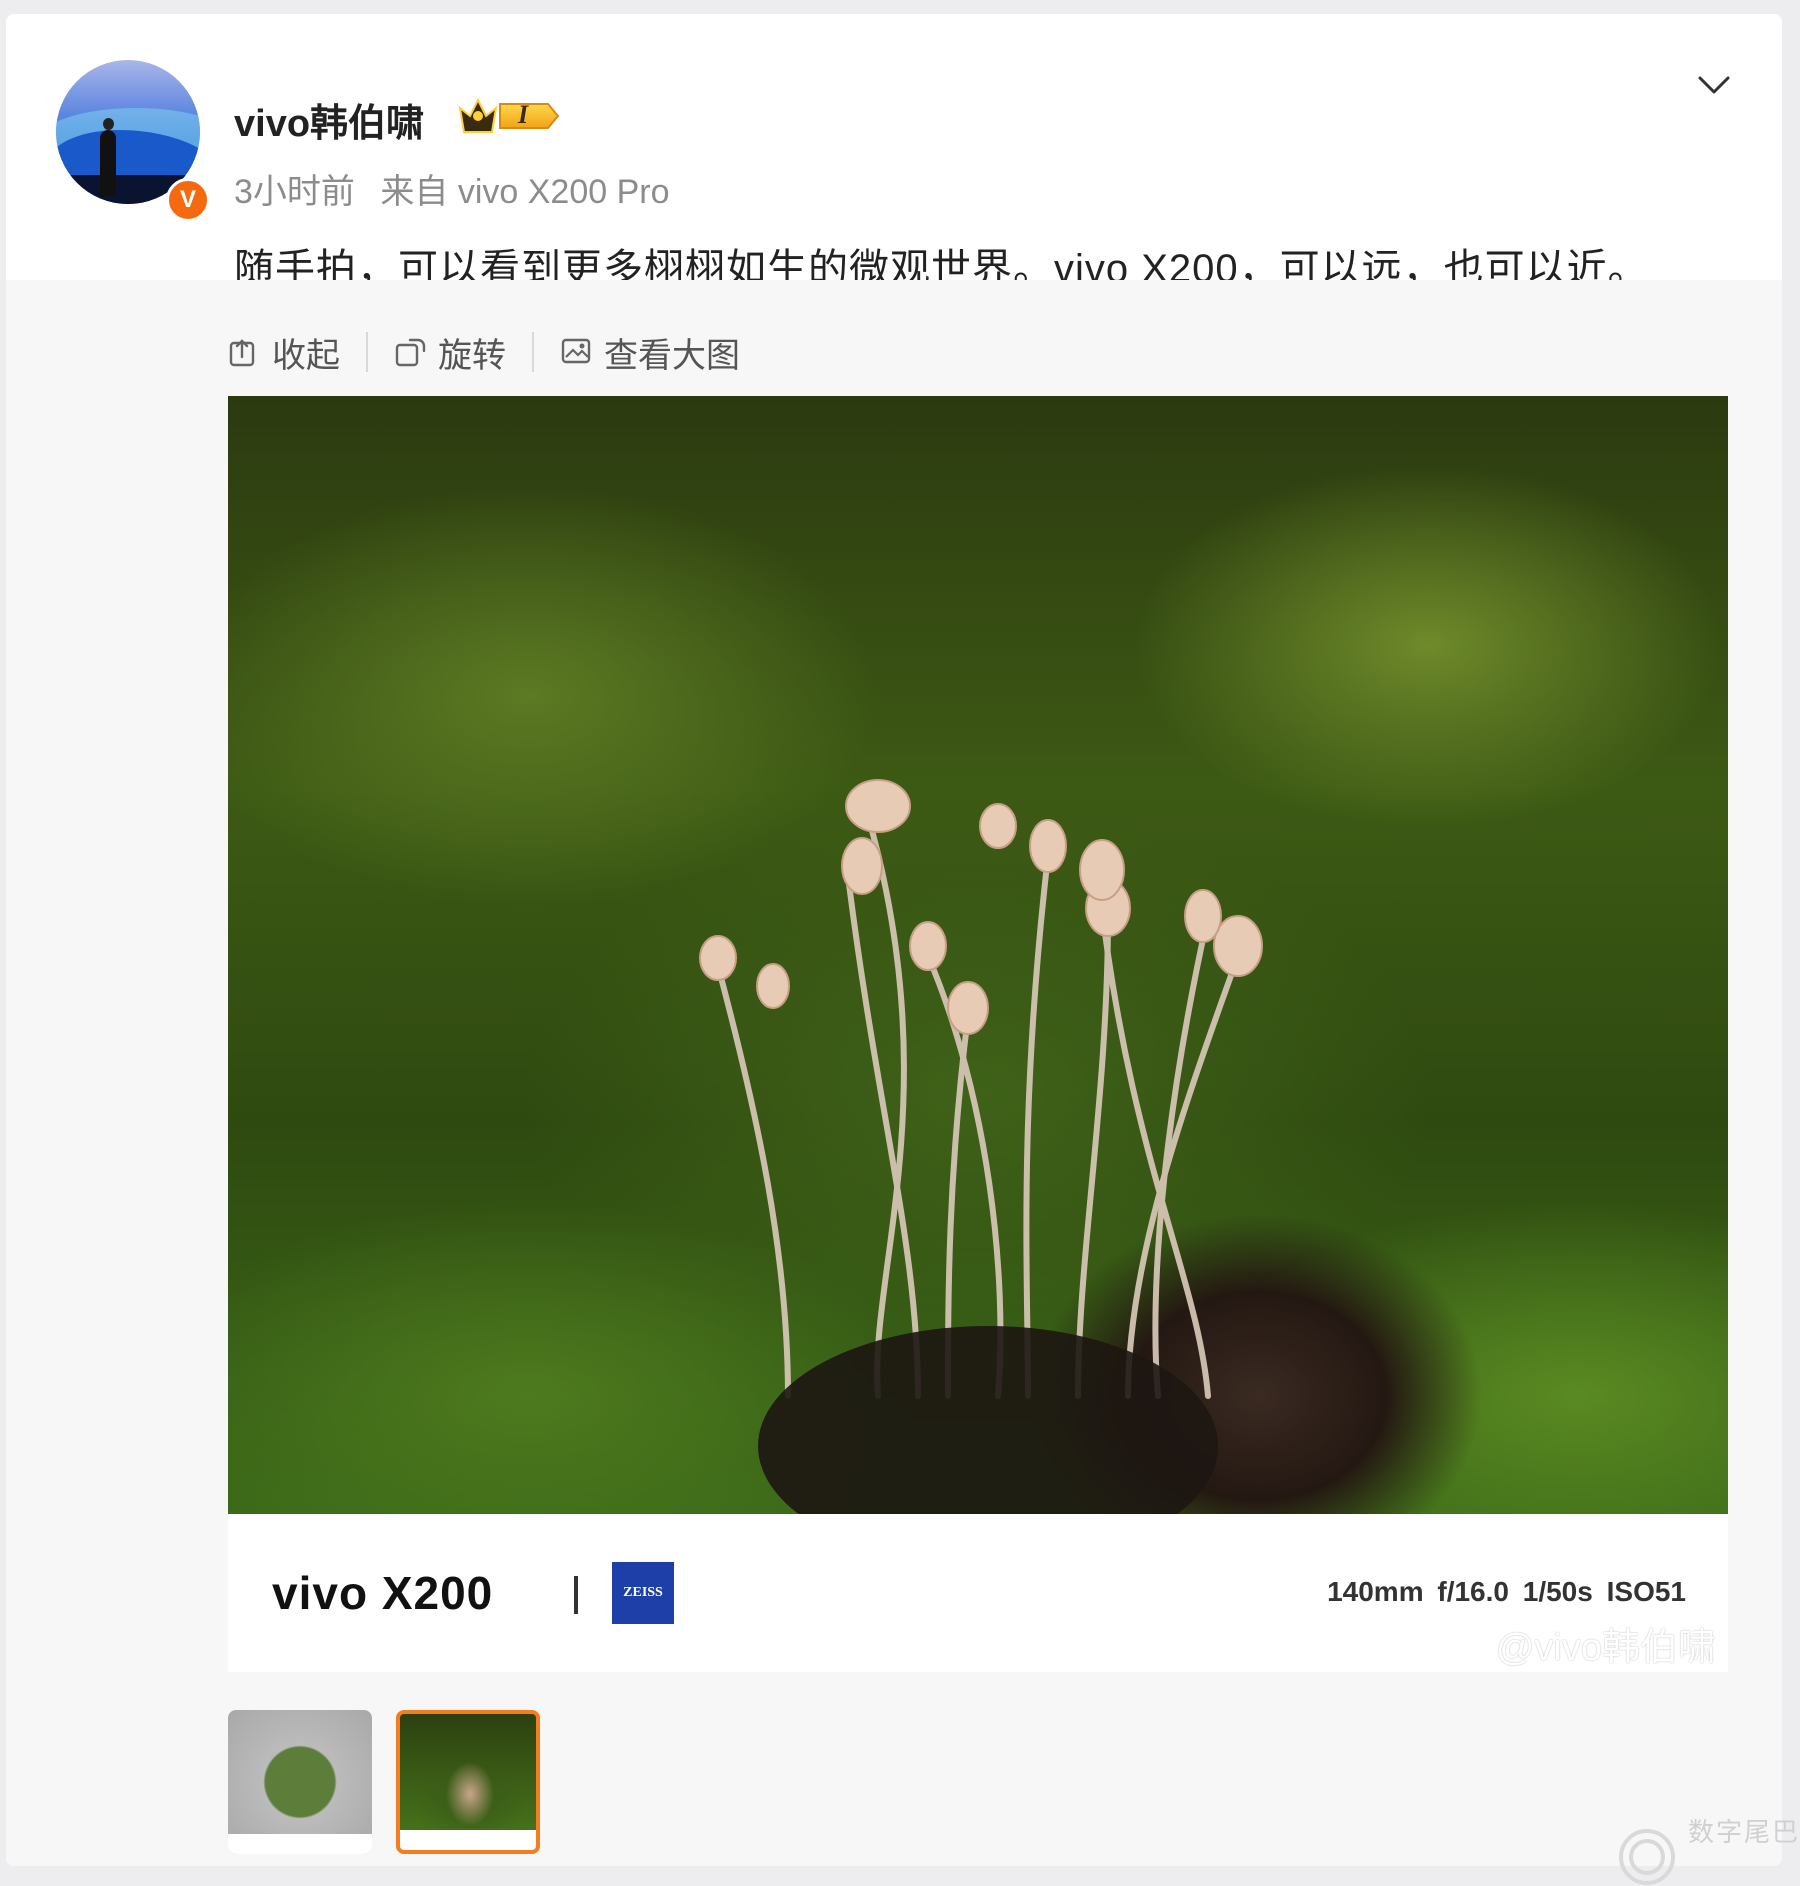 This screenshot has height=1886, width=1800. I want to click on post-source: 来自 vivo X200 Pro, so click(525, 192).